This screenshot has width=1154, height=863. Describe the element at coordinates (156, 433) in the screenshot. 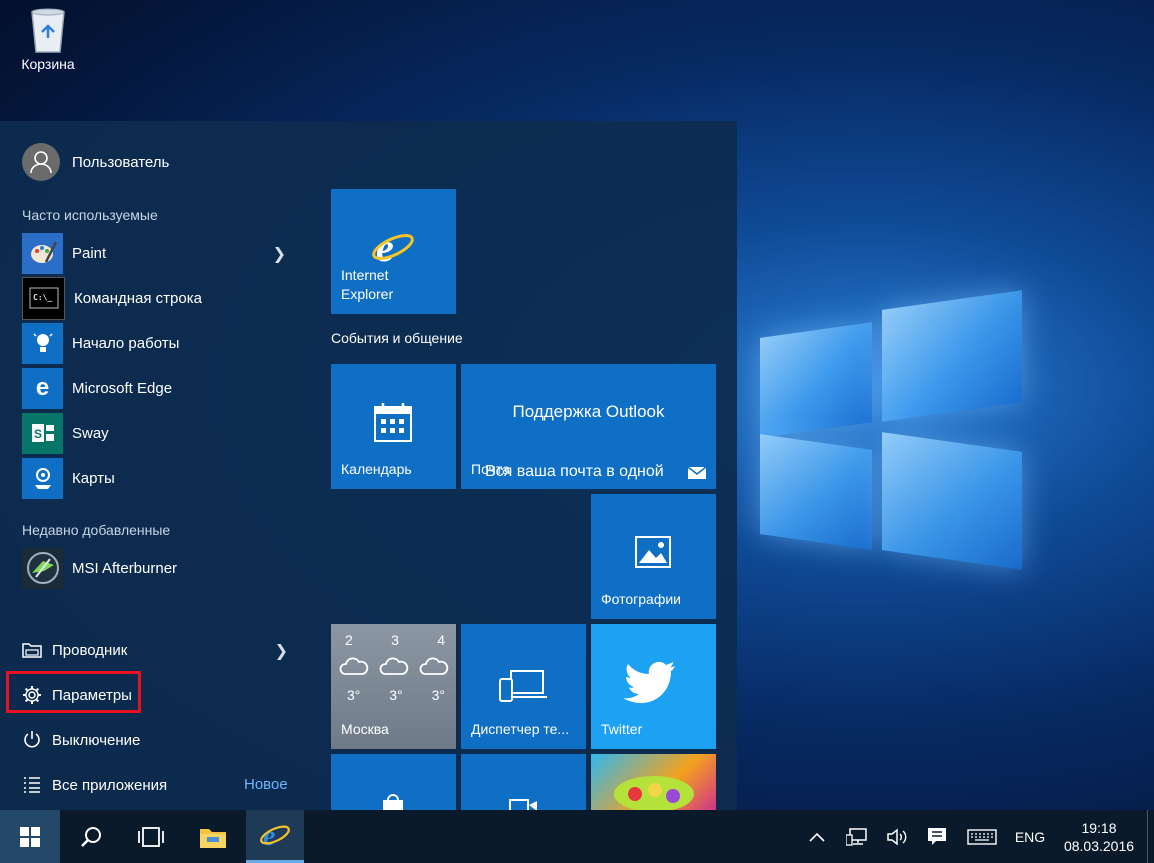

I see `app-sway: S Sway` at that location.